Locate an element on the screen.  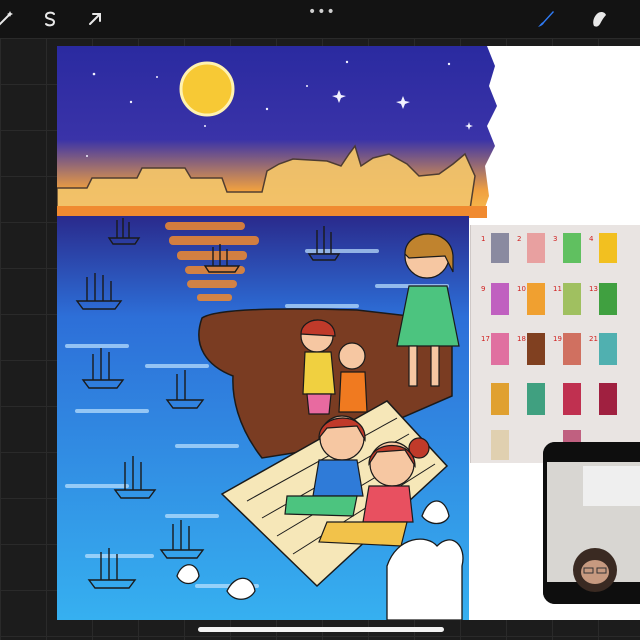
color-swatch-reference-photo: 1 2 3 4 9 10 11 13 17 18 19 21 is located at coordinates (555, 344).